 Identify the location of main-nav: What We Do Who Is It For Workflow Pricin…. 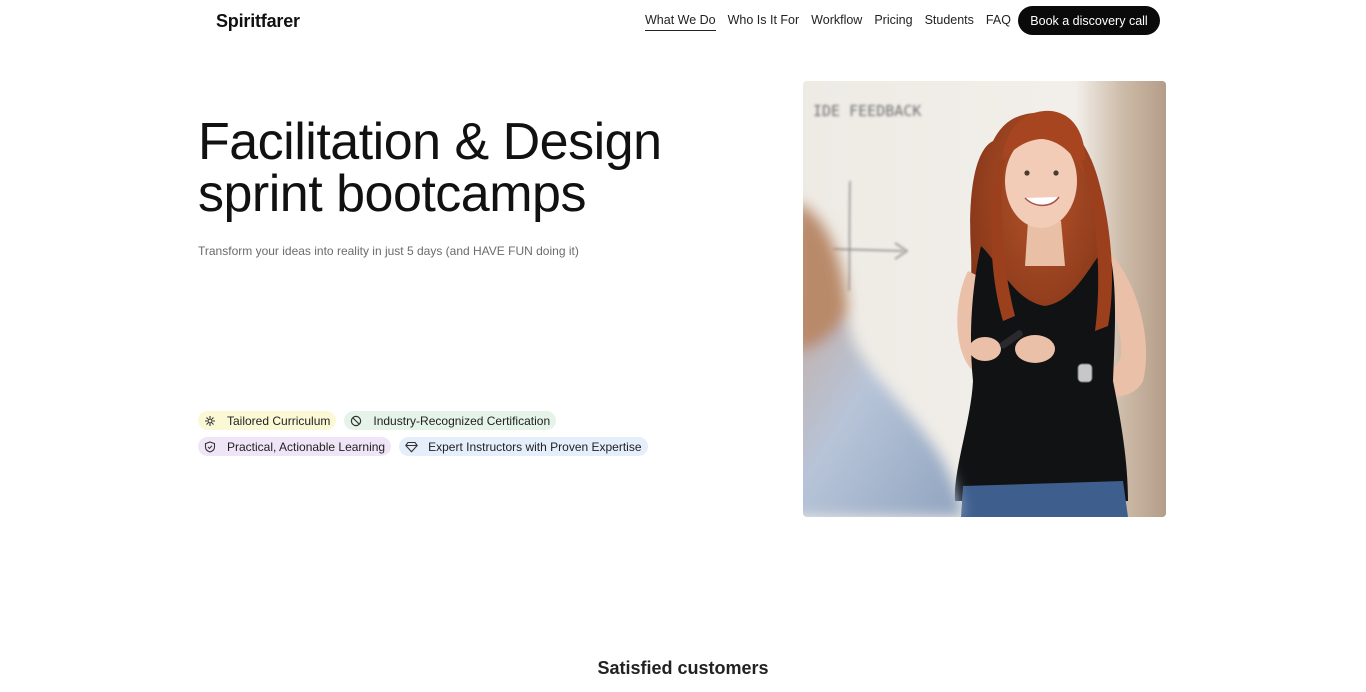
(834, 21).